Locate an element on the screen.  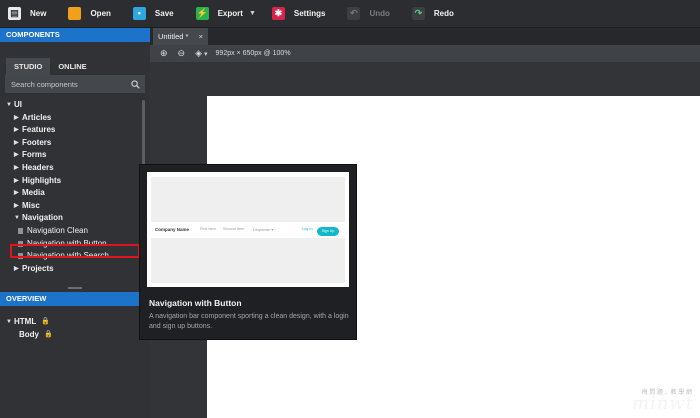
settings-label: Settings is located at coordinates (309, 13).